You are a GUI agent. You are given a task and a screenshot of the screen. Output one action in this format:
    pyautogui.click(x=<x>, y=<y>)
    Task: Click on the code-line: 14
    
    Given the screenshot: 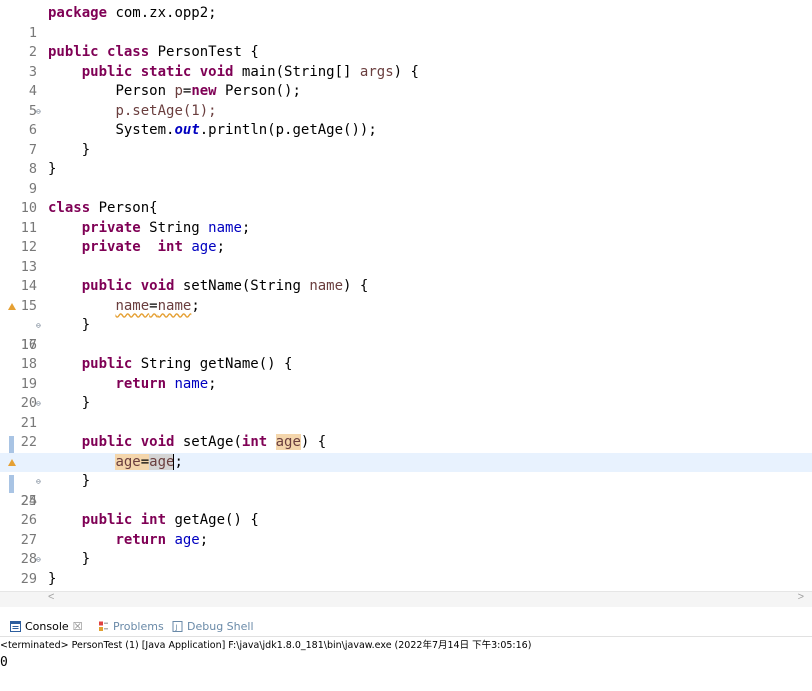 What is the action you would take?
    pyautogui.click(x=406, y=276)
    